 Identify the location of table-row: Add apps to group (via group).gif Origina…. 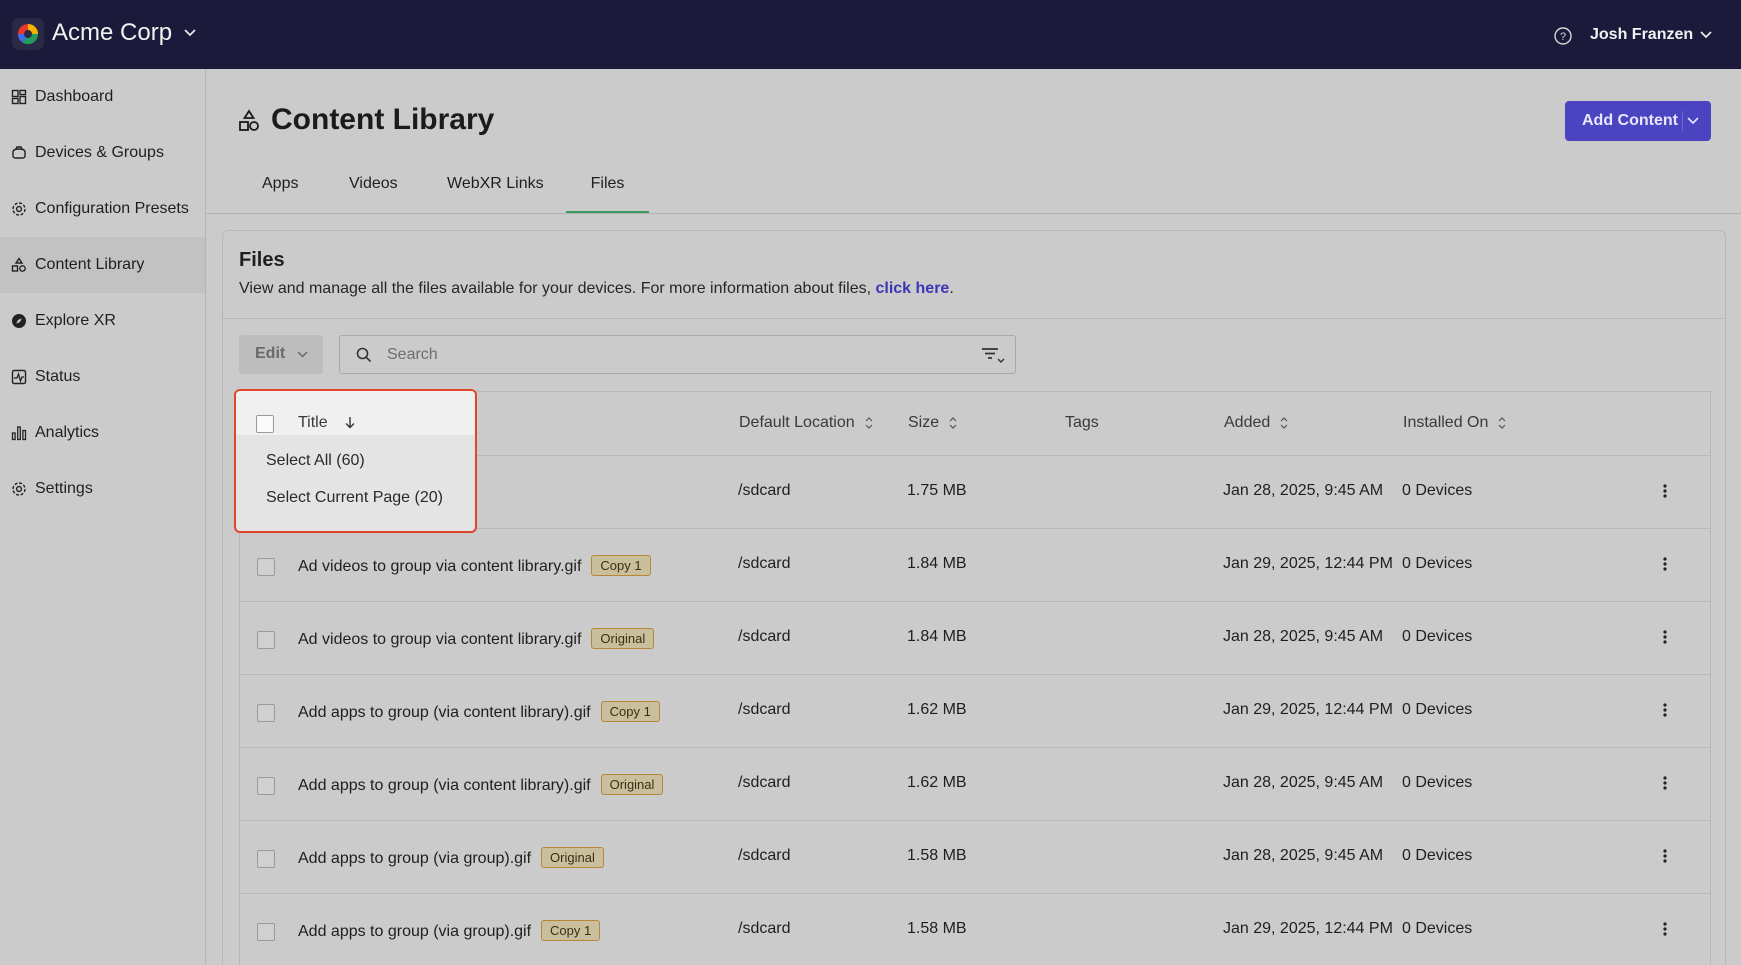
(975, 857).